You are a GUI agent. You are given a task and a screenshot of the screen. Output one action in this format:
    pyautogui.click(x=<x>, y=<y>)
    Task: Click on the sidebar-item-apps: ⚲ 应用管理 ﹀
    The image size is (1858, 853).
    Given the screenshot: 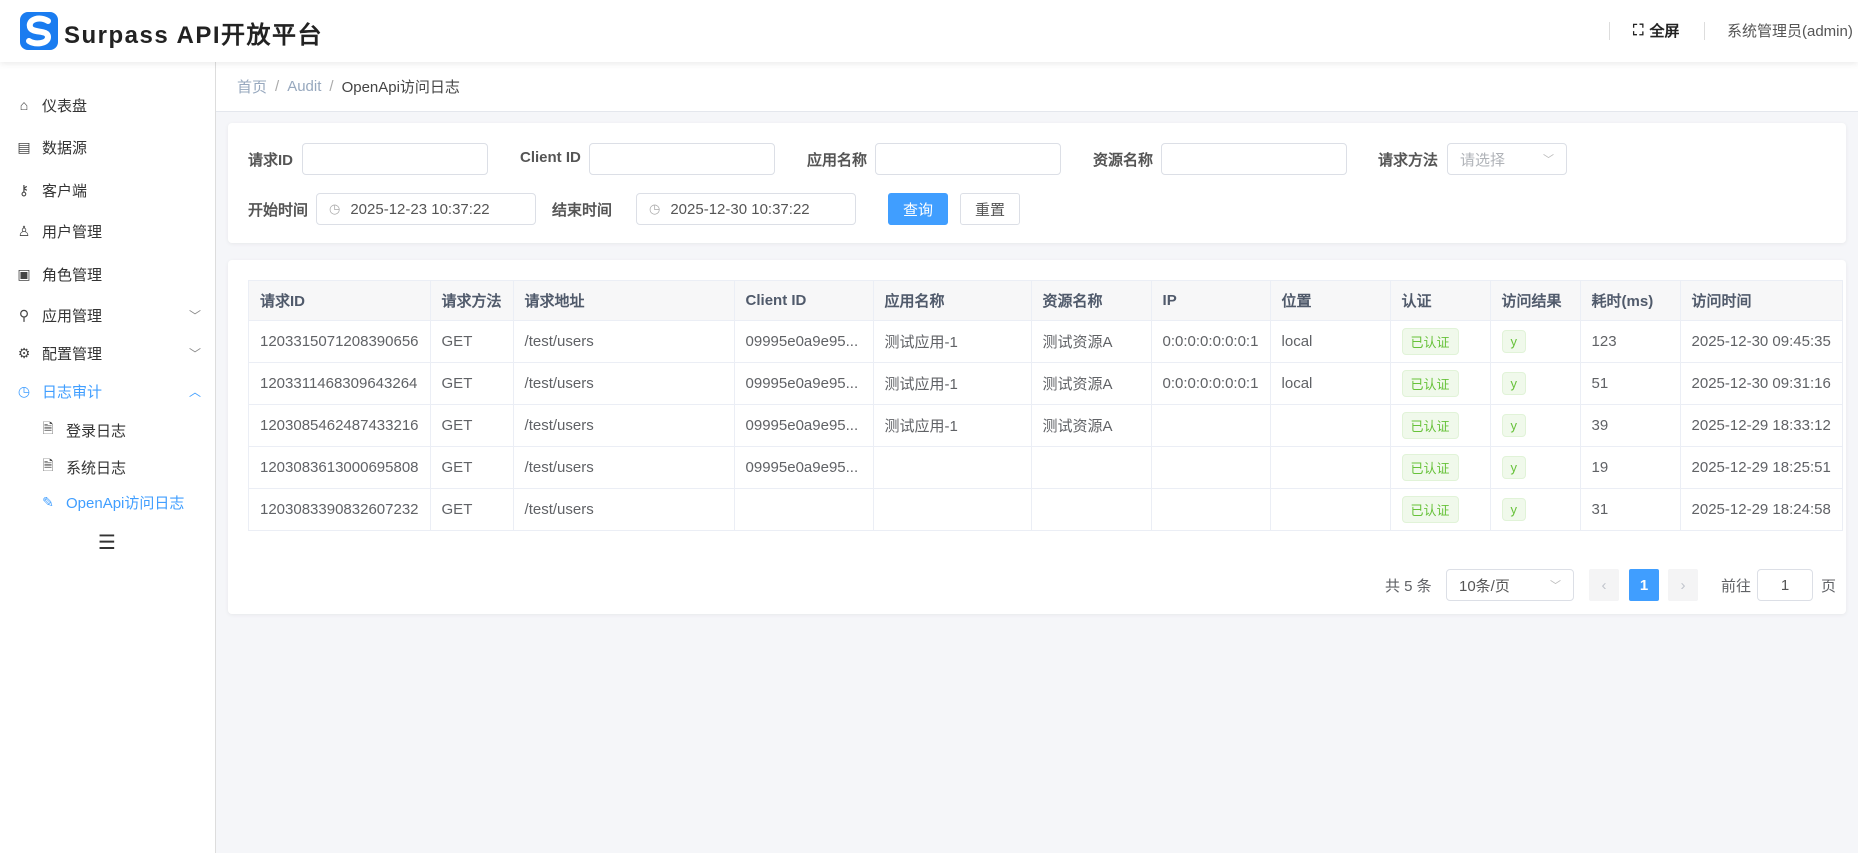 What is the action you would take?
    pyautogui.click(x=108, y=315)
    